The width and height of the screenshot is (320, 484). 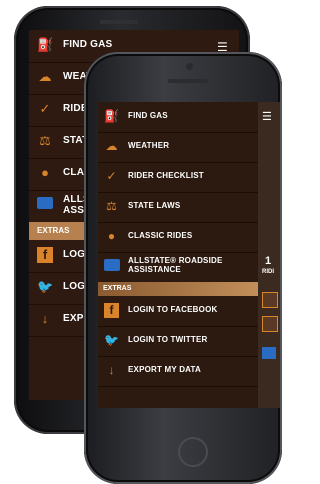 What do you see at coordinates (160, 235) in the screenshot?
I see `menu-item-label: CLASSIC RIDES` at bounding box center [160, 235].